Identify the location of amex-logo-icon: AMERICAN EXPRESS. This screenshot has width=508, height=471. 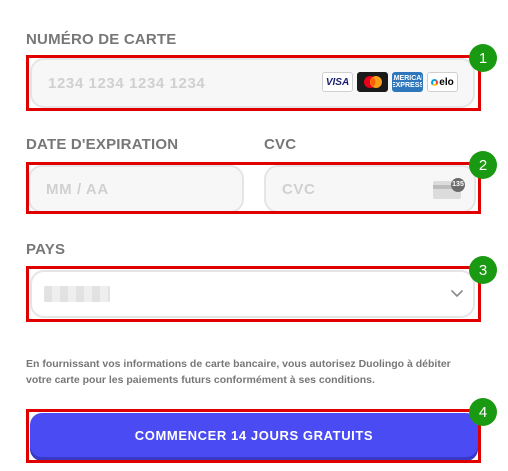
(407, 82).